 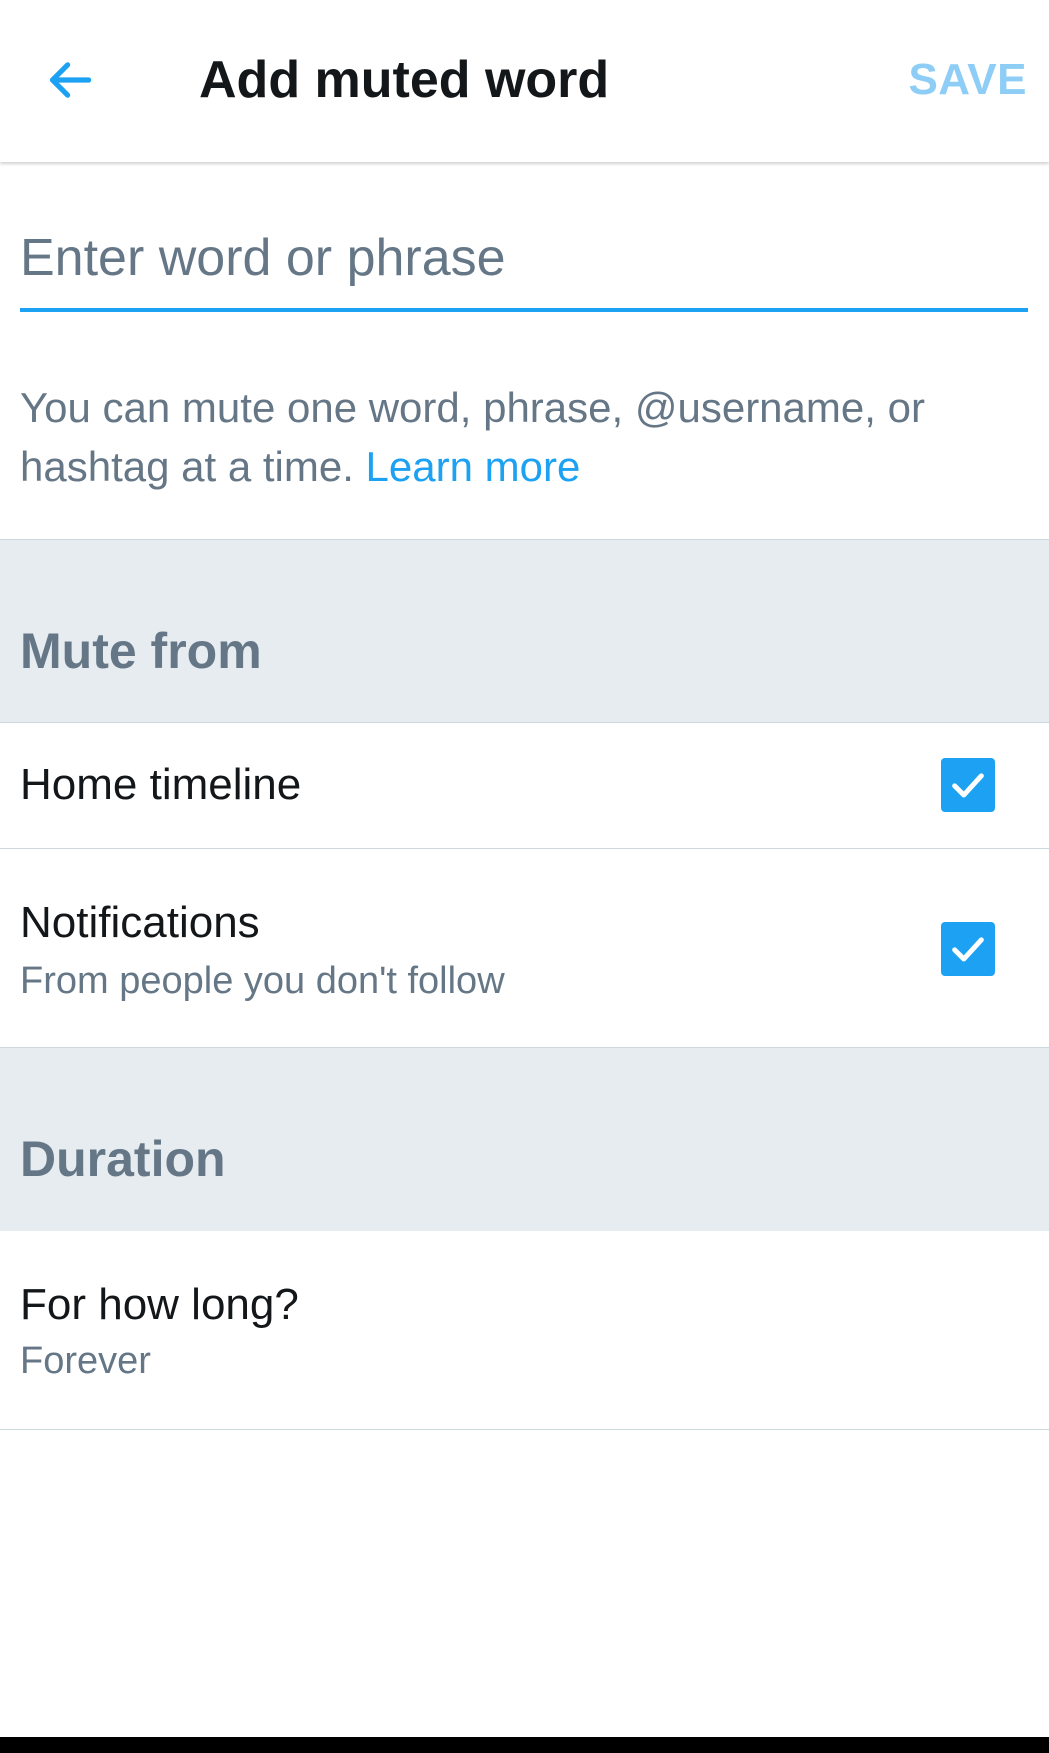 What do you see at coordinates (524, 631) in the screenshot?
I see `section-header-mute-from: Mute from` at bounding box center [524, 631].